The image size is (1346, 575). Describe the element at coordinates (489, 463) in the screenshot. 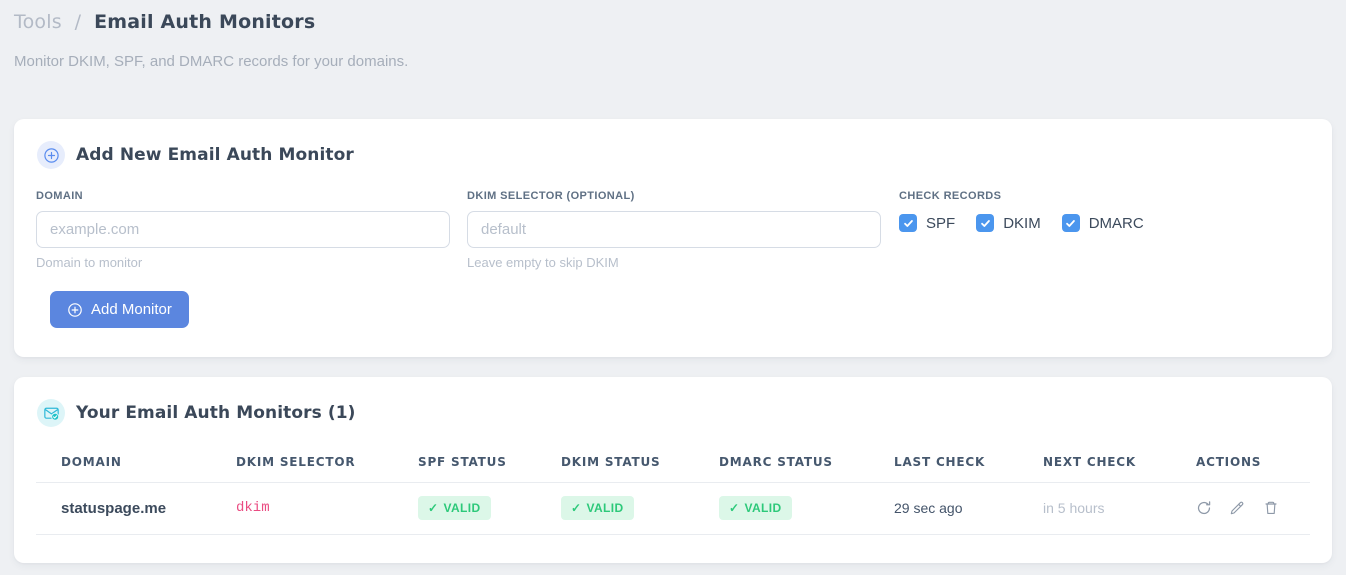

I see `header-spf-status: SPF STATUS` at that location.